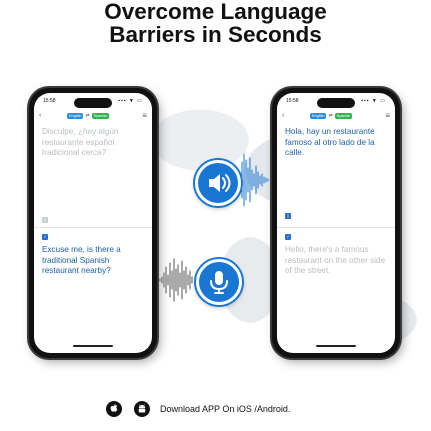 The width and height of the screenshot is (431, 431). I want to click on headline-line-2: Barriers in Seconds, so click(215, 34).